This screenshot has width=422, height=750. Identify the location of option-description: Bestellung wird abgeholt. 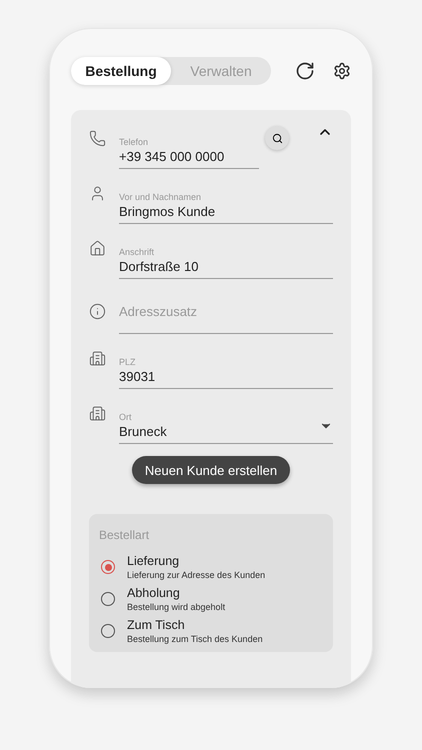
(176, 607).